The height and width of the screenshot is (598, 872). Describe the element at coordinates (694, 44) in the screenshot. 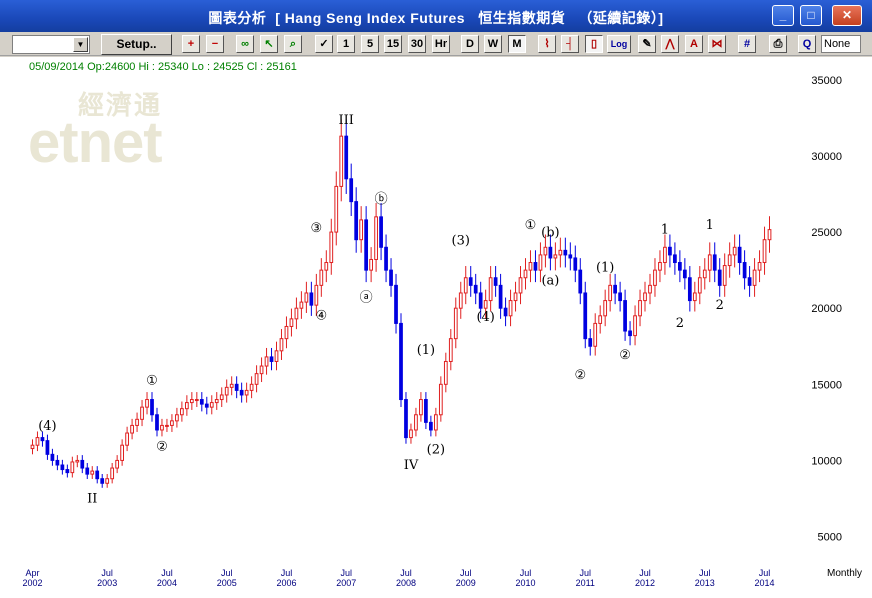

I see `ah-icon: A` at that location.